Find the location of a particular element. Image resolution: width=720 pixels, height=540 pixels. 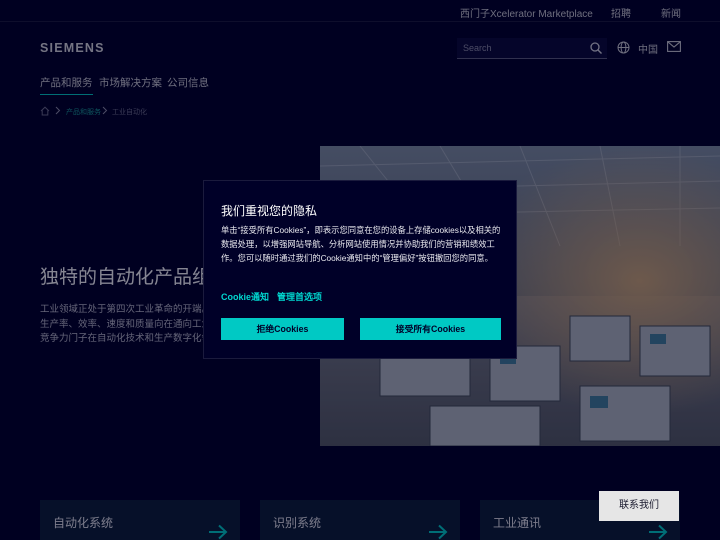

dialog-title: 我们重视您的隐私 is located at coordinates (269, 211).